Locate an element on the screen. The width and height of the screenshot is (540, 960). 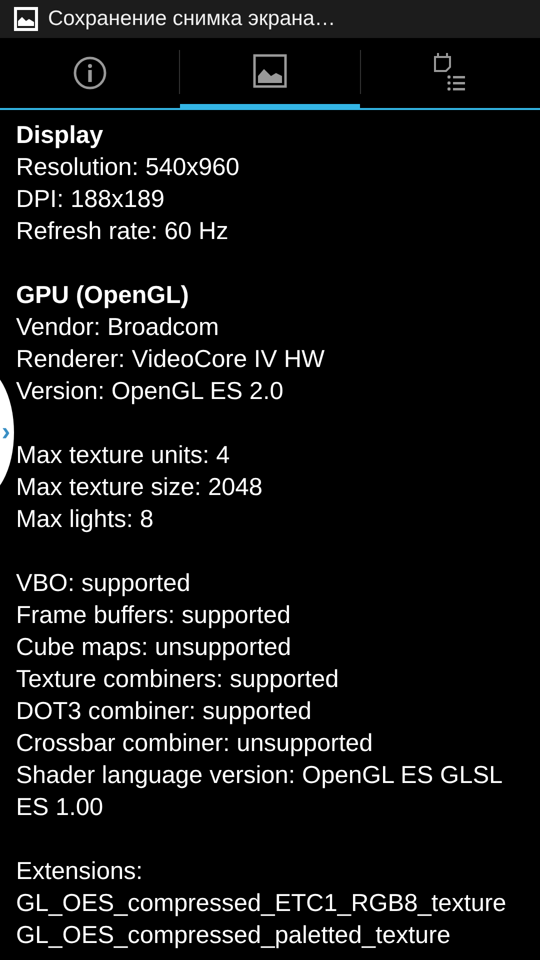
info-line: Shader language version: OpenGL ES GLSL ES 1.00 is located at coordinates (259, 792).